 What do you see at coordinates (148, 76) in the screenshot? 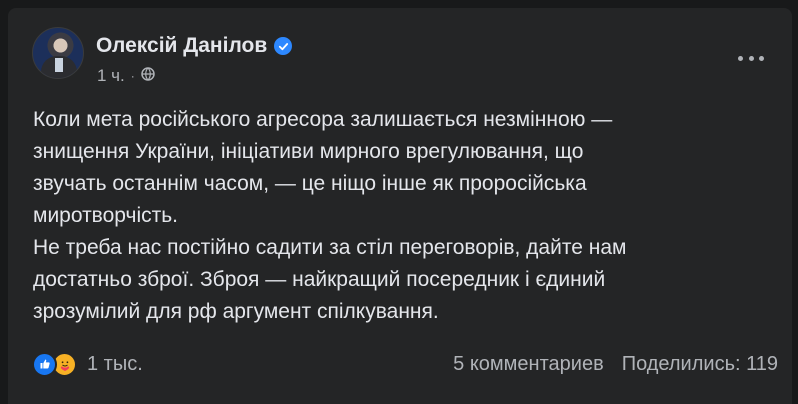
I see `globe-icon` at bounding box center [148, 76].